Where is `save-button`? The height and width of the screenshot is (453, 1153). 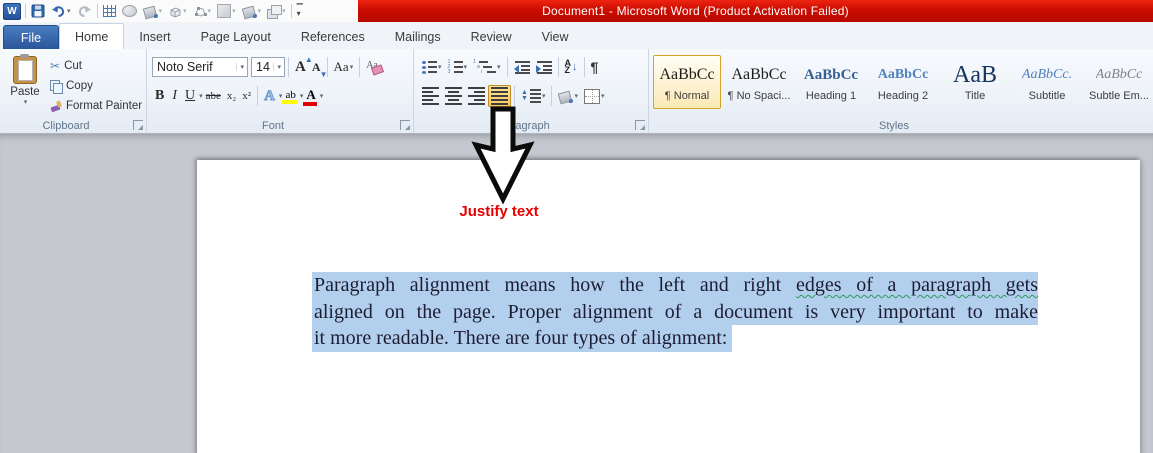 save-button is located at coordinates (38, 11).